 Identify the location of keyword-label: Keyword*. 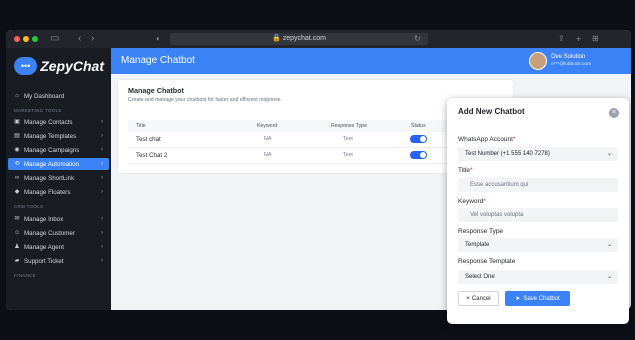
(472, 201).